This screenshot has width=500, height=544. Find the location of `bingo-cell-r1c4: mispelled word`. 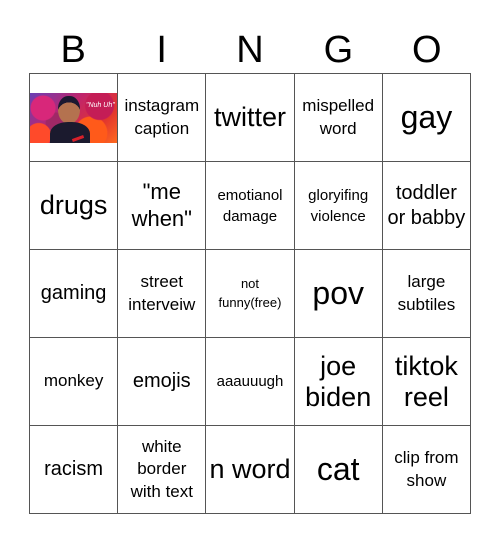

bingo-cell-r1c4: mispelled word is located at coordinates (338, 118).